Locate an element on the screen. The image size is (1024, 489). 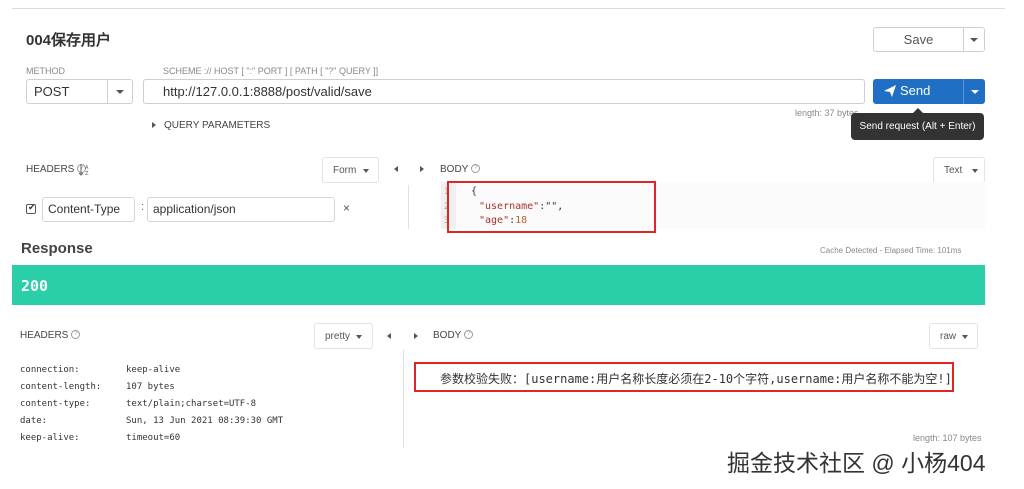
watermark: 掘金技术社区 @ 小杨404 is located at coordinates (856, 463).